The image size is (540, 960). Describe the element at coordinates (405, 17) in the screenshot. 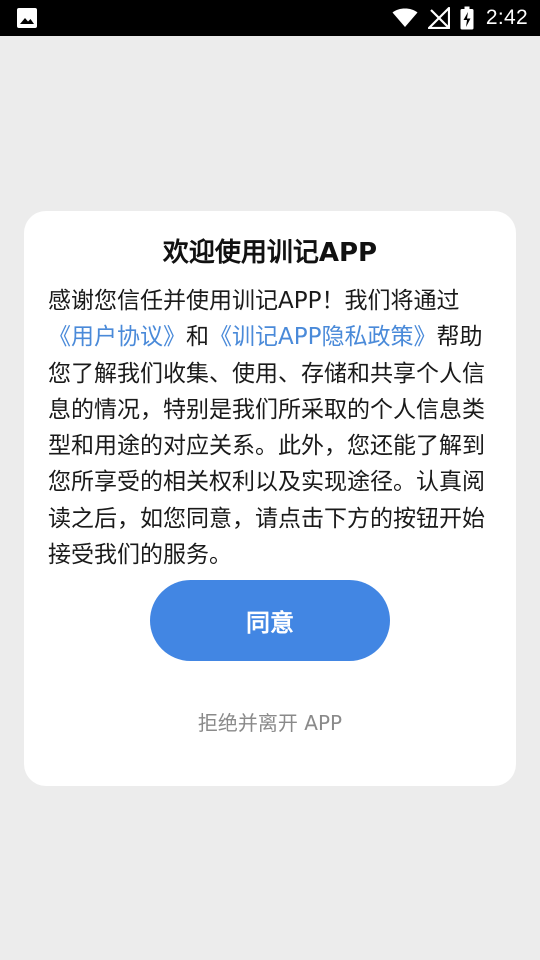

I see `wifi-icon` at that location.